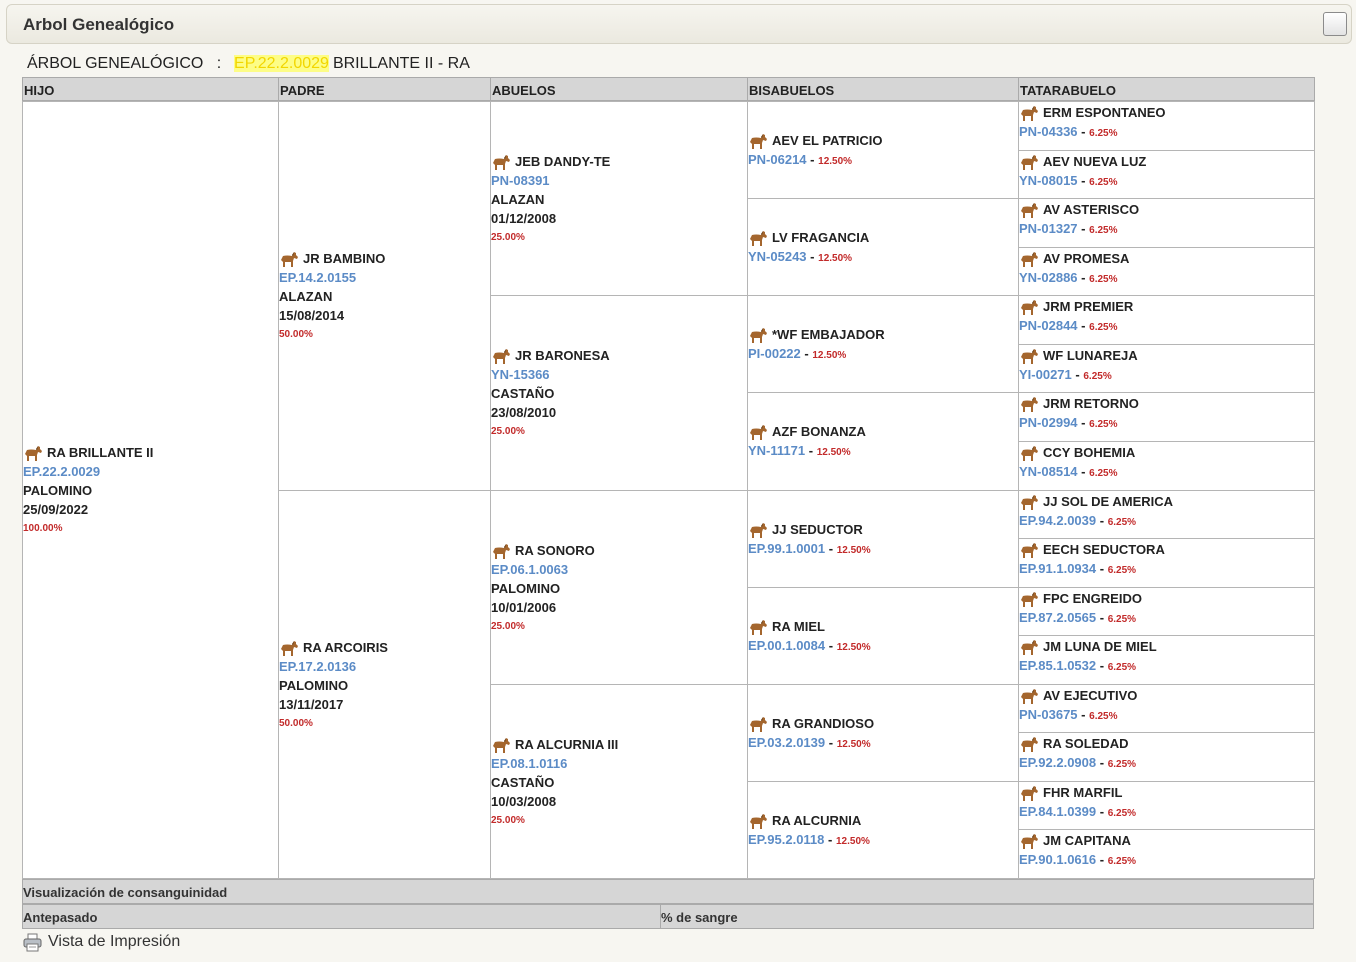  What do you see at coordinates (1057, 762) in the screenshot?
I see `registration-link: EP.92.2.0908` at bounding box center [1057, 762].